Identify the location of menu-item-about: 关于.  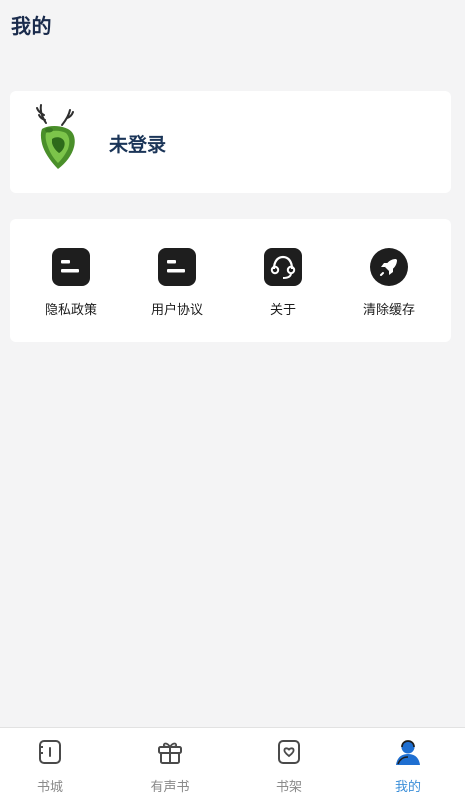
(283, 280).